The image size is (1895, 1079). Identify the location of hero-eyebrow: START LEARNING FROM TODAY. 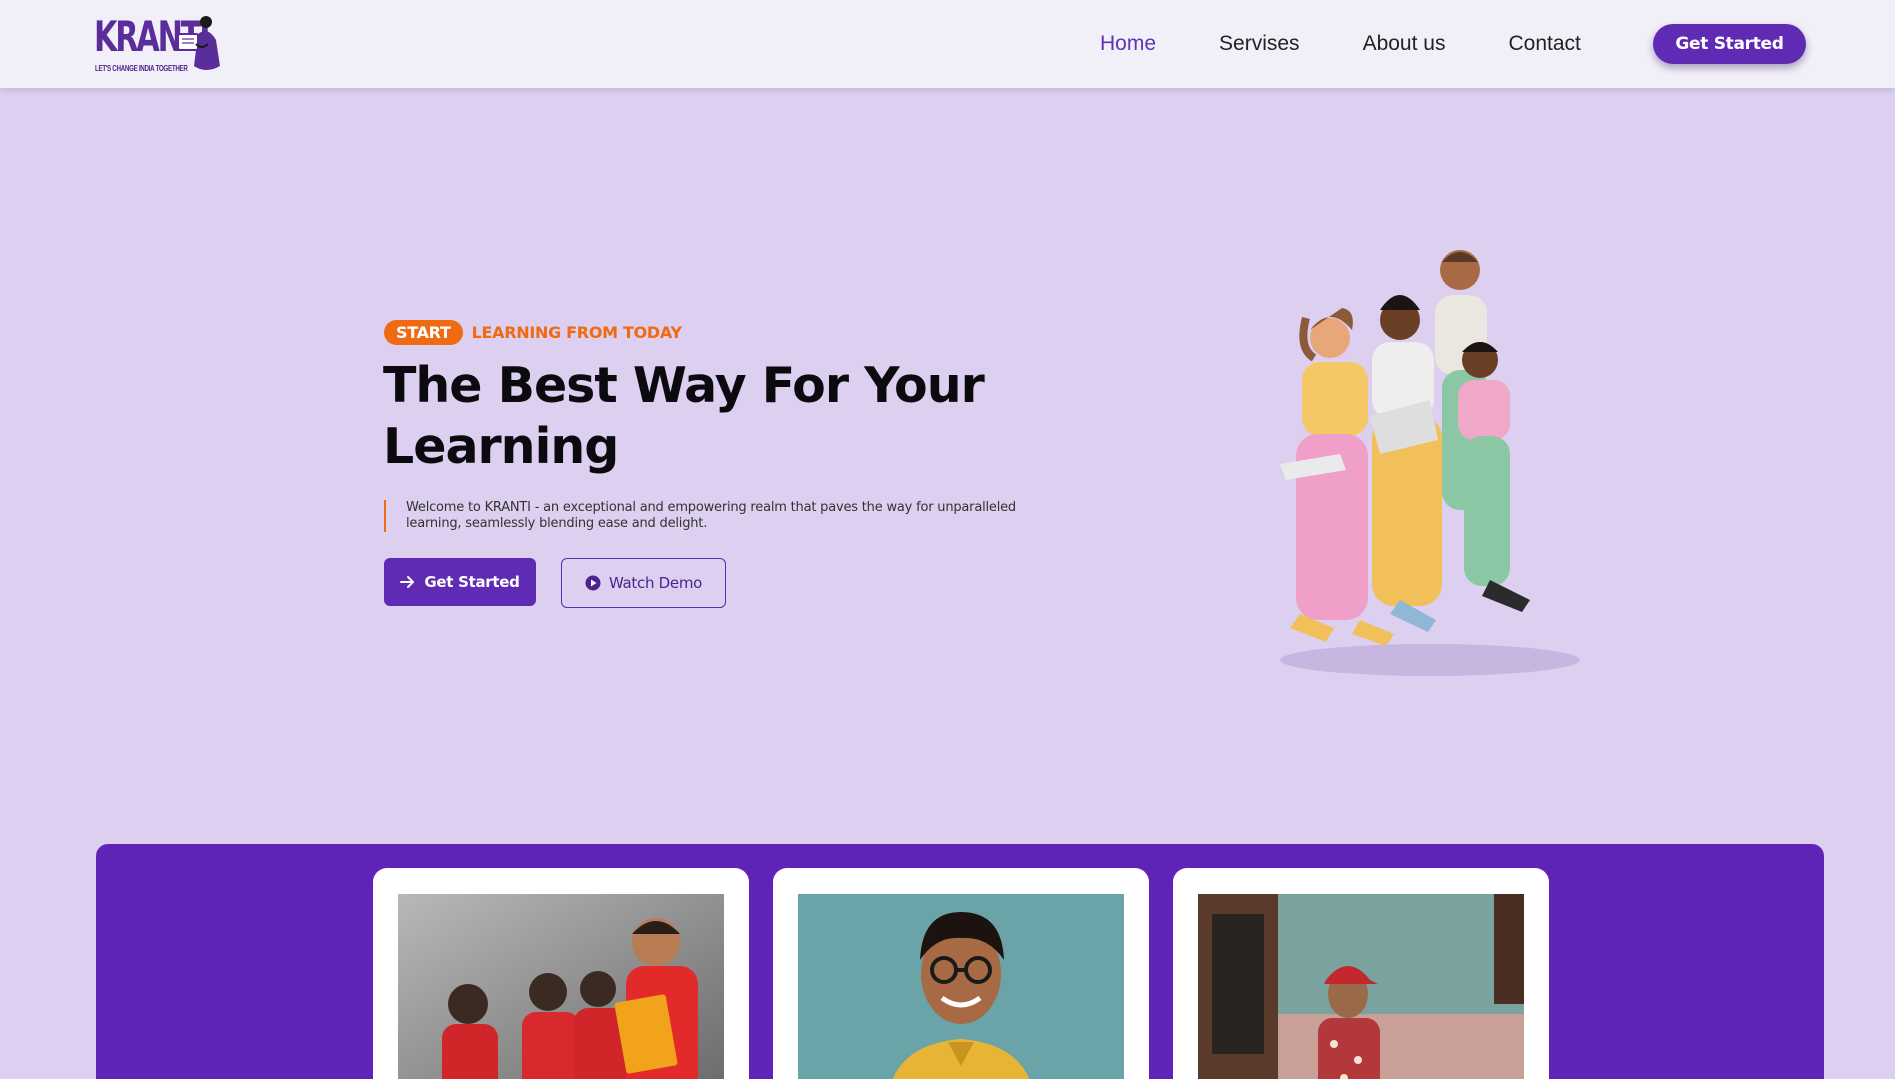
(533, 332).